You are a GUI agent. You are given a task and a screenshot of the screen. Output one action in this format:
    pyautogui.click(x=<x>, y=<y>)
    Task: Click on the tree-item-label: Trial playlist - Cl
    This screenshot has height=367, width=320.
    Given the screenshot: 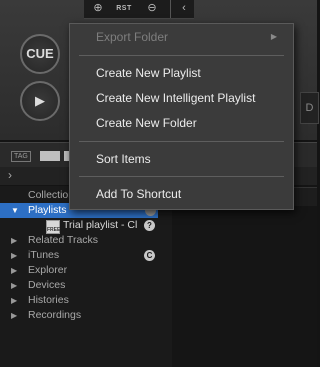 What is the action you would take?
    pyautogui.click(x=100, y=225)
    